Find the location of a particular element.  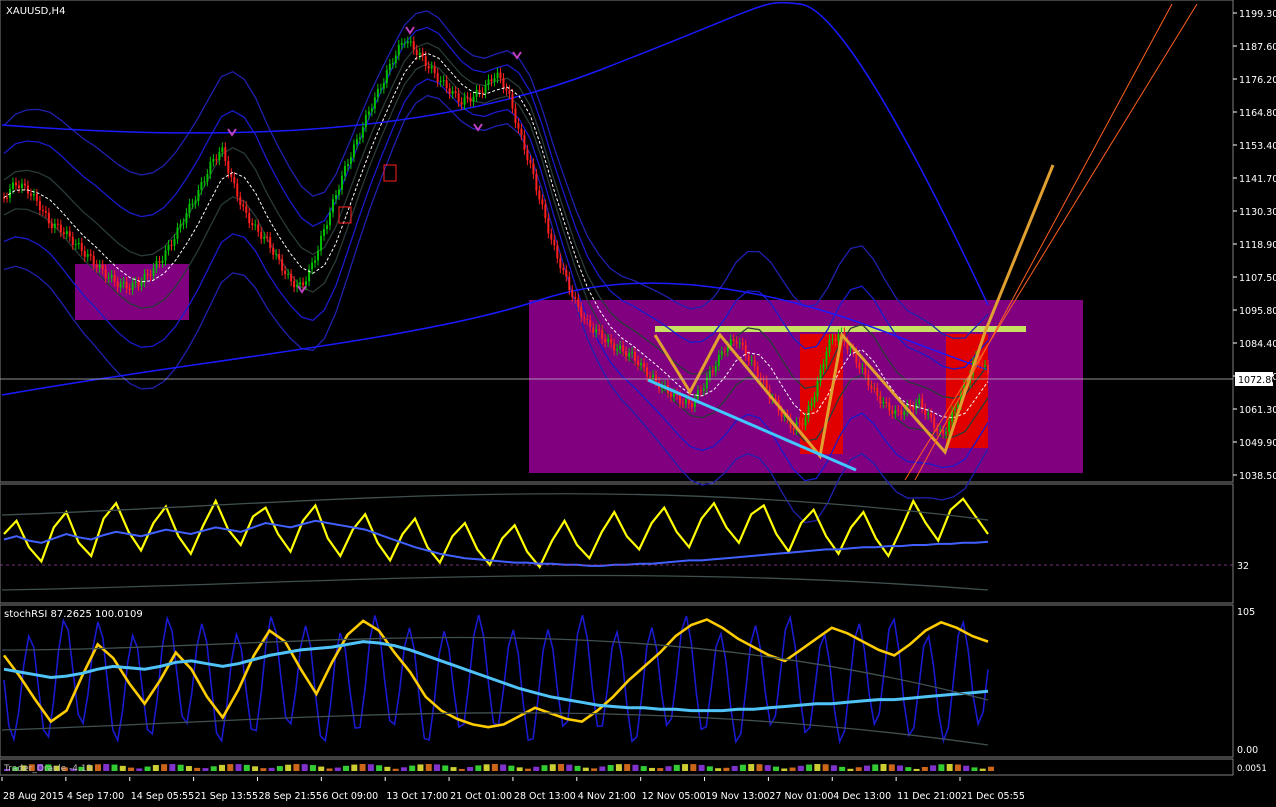

price-tick-label: 1130.30 is located at coordinates (1257, 212).